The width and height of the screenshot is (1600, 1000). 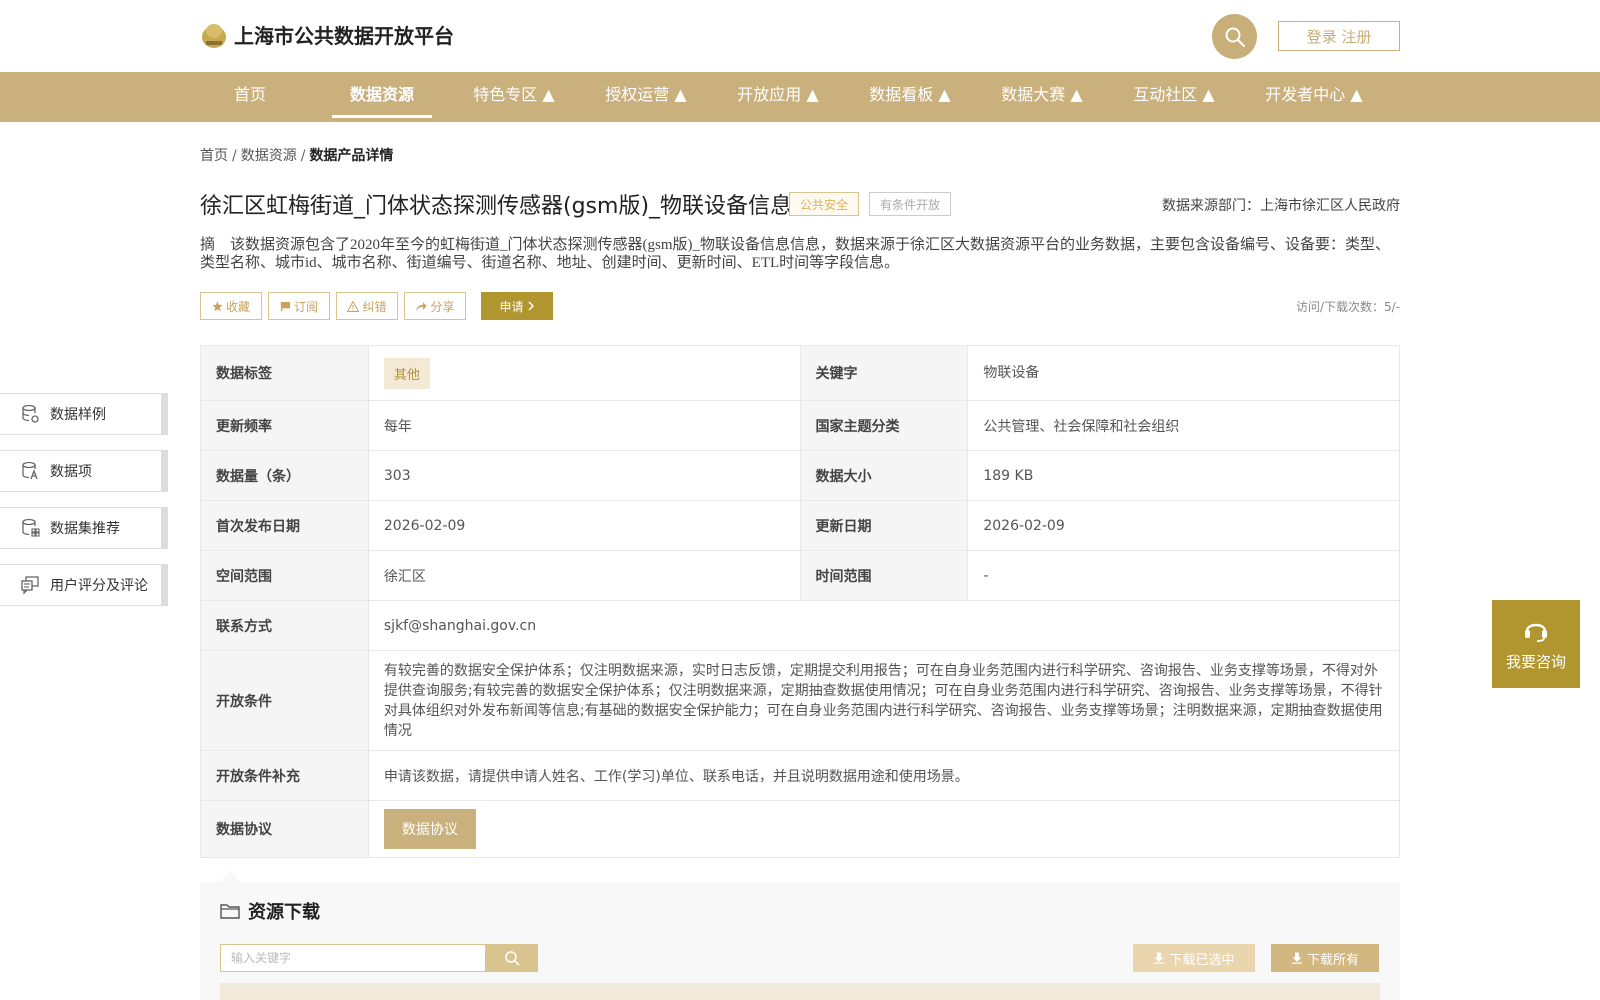 I want to click on info-label: 数据大小, so click(x=884, y=475).